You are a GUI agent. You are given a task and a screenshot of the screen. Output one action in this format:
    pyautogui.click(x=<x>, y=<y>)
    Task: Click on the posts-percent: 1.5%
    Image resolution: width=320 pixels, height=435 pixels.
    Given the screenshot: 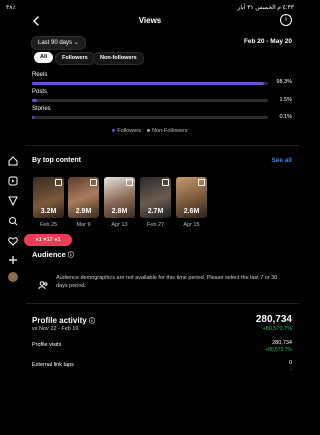 What is the action you would take?
    pyautogui.click(x=285, y=100)
    